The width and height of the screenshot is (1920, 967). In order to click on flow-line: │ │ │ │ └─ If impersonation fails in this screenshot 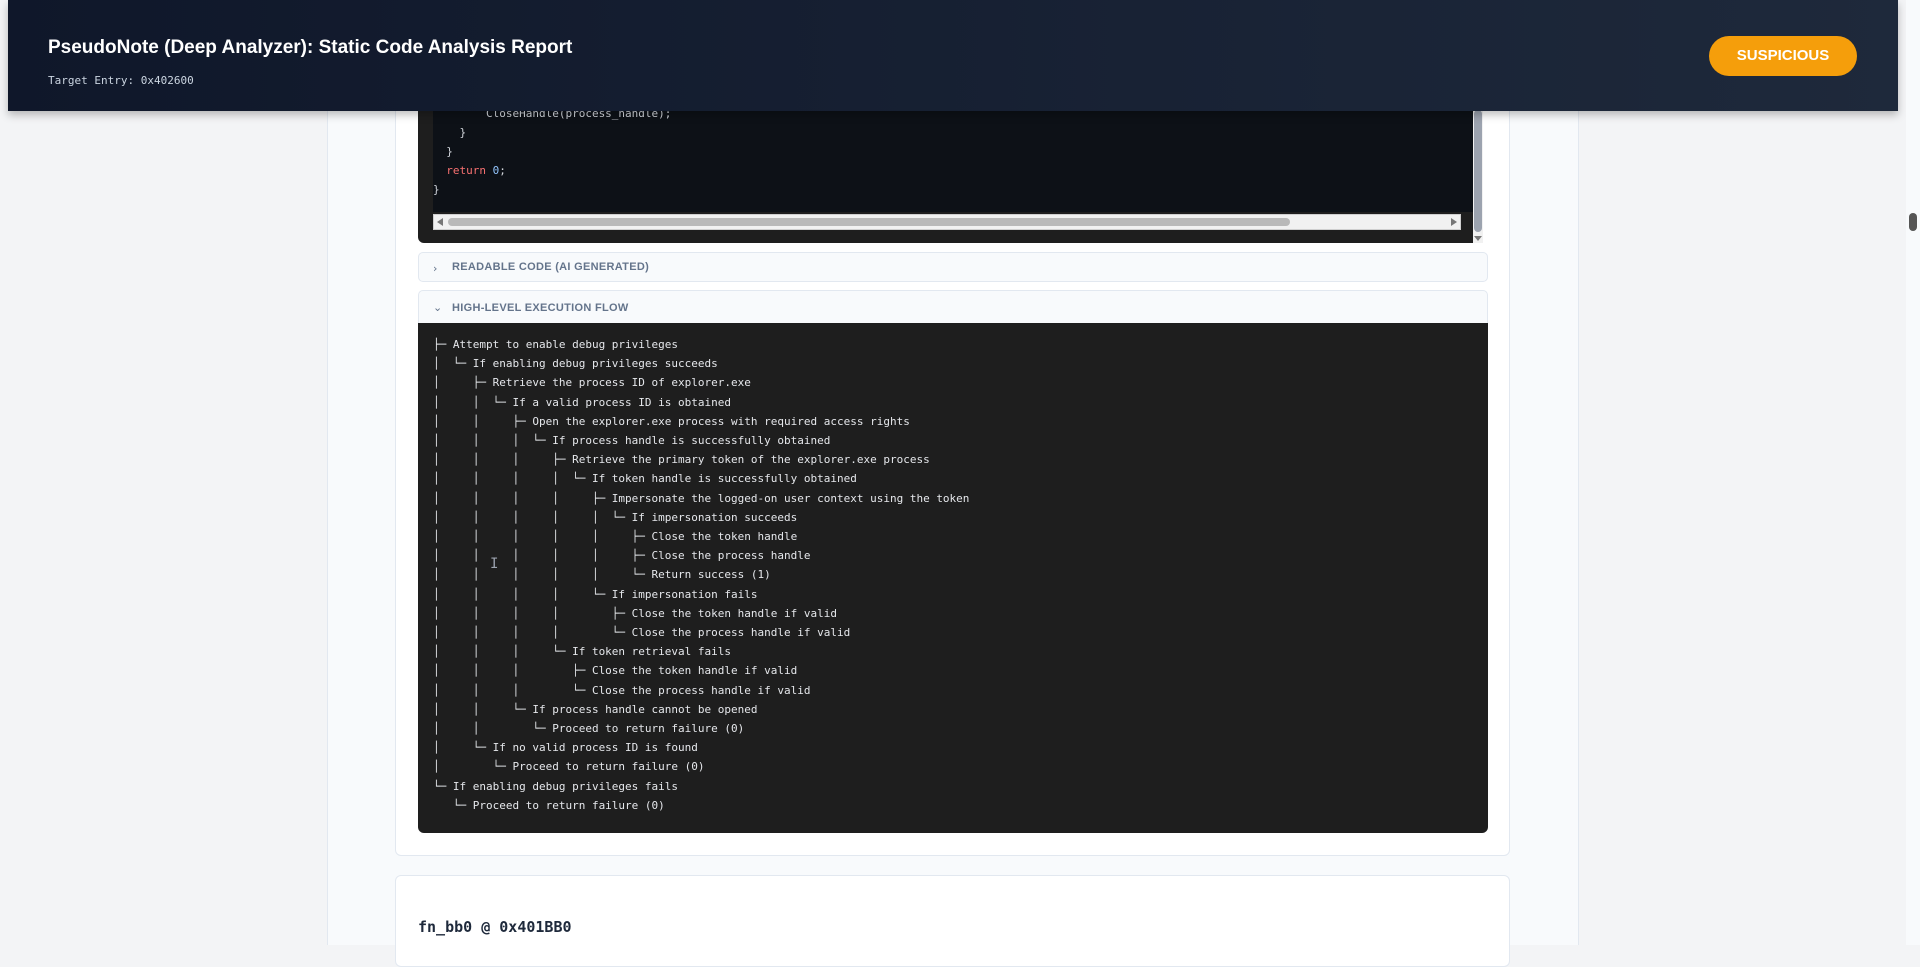, I will do `click(595, 594)`.